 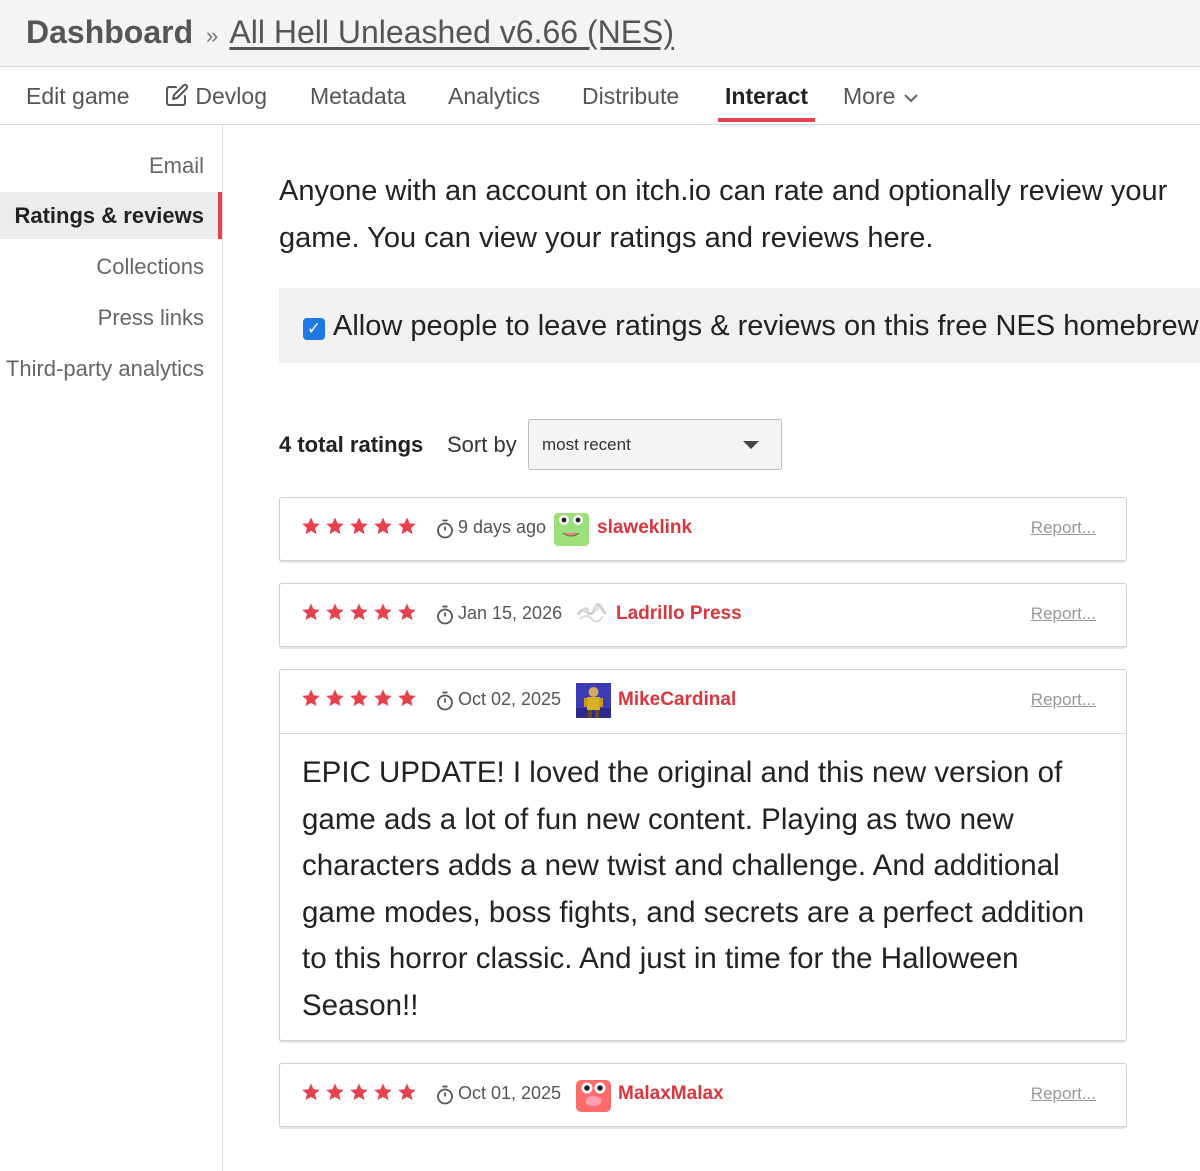 What do you see at coordinates (679, 614) in the screenshot?
I see `rating-username: Ladrillo Press` at bounding box center [679, 614].